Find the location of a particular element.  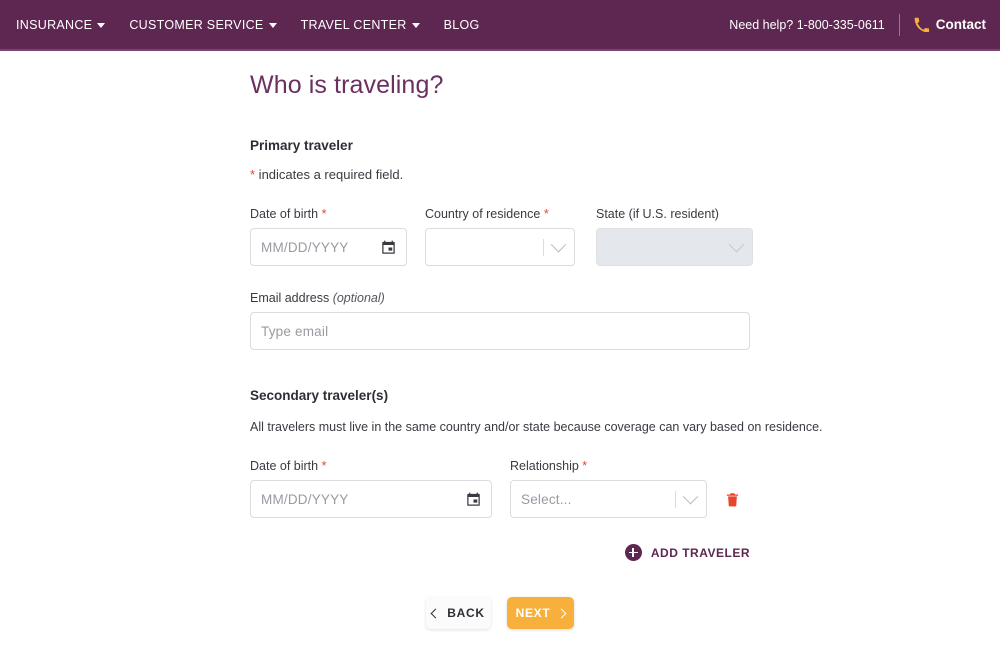

chevron-left-icon is located at coordinates (435, 613).